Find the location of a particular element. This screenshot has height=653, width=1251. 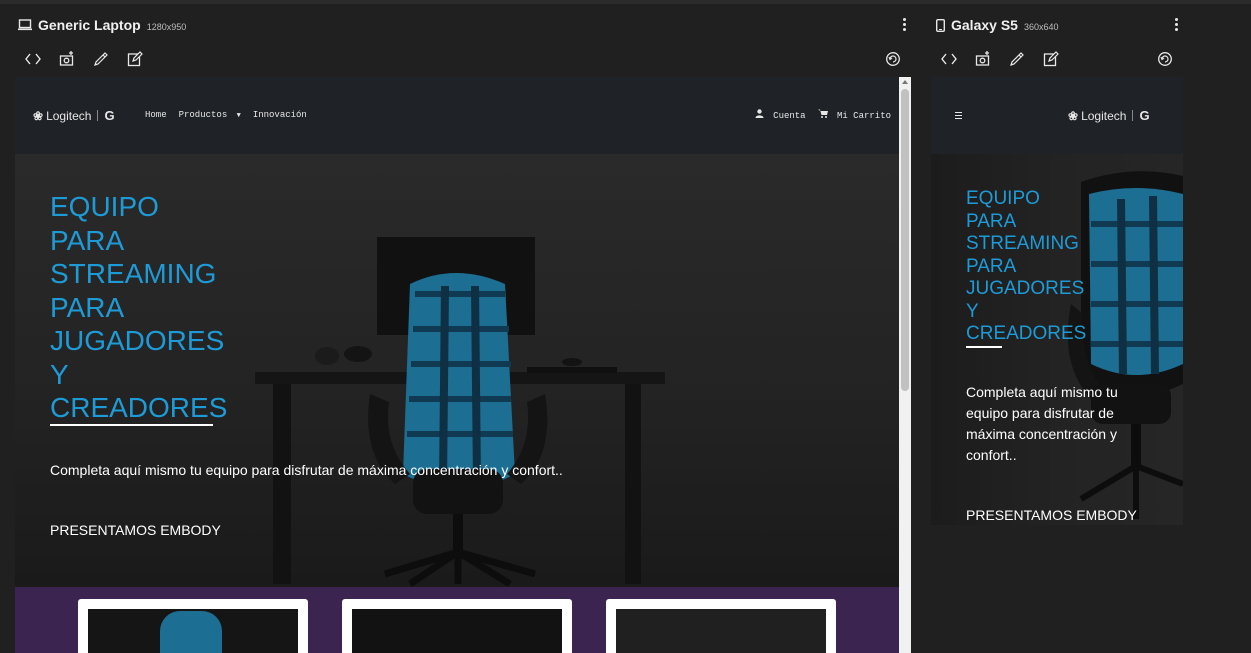

laptop-toolbar is located at coordinates (84, 59).